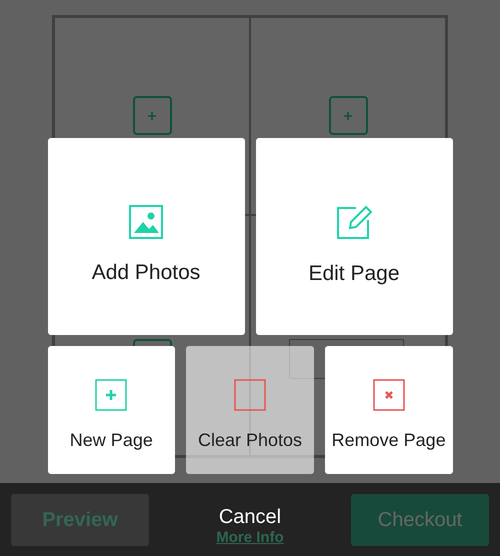  I want to click on menu-action-card: New Page, so click(112, 410).